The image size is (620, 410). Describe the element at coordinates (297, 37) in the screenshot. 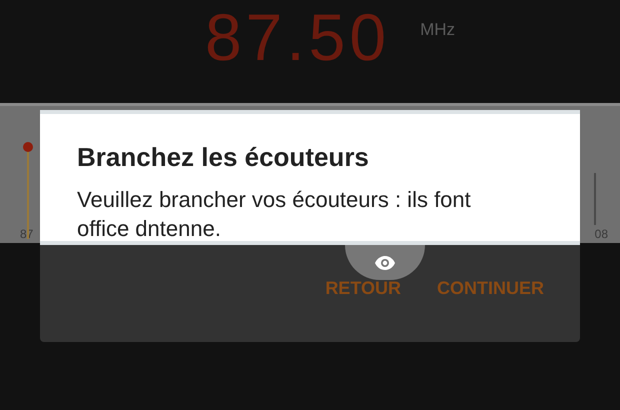

I see `frequency-display: 87.50` at that location.